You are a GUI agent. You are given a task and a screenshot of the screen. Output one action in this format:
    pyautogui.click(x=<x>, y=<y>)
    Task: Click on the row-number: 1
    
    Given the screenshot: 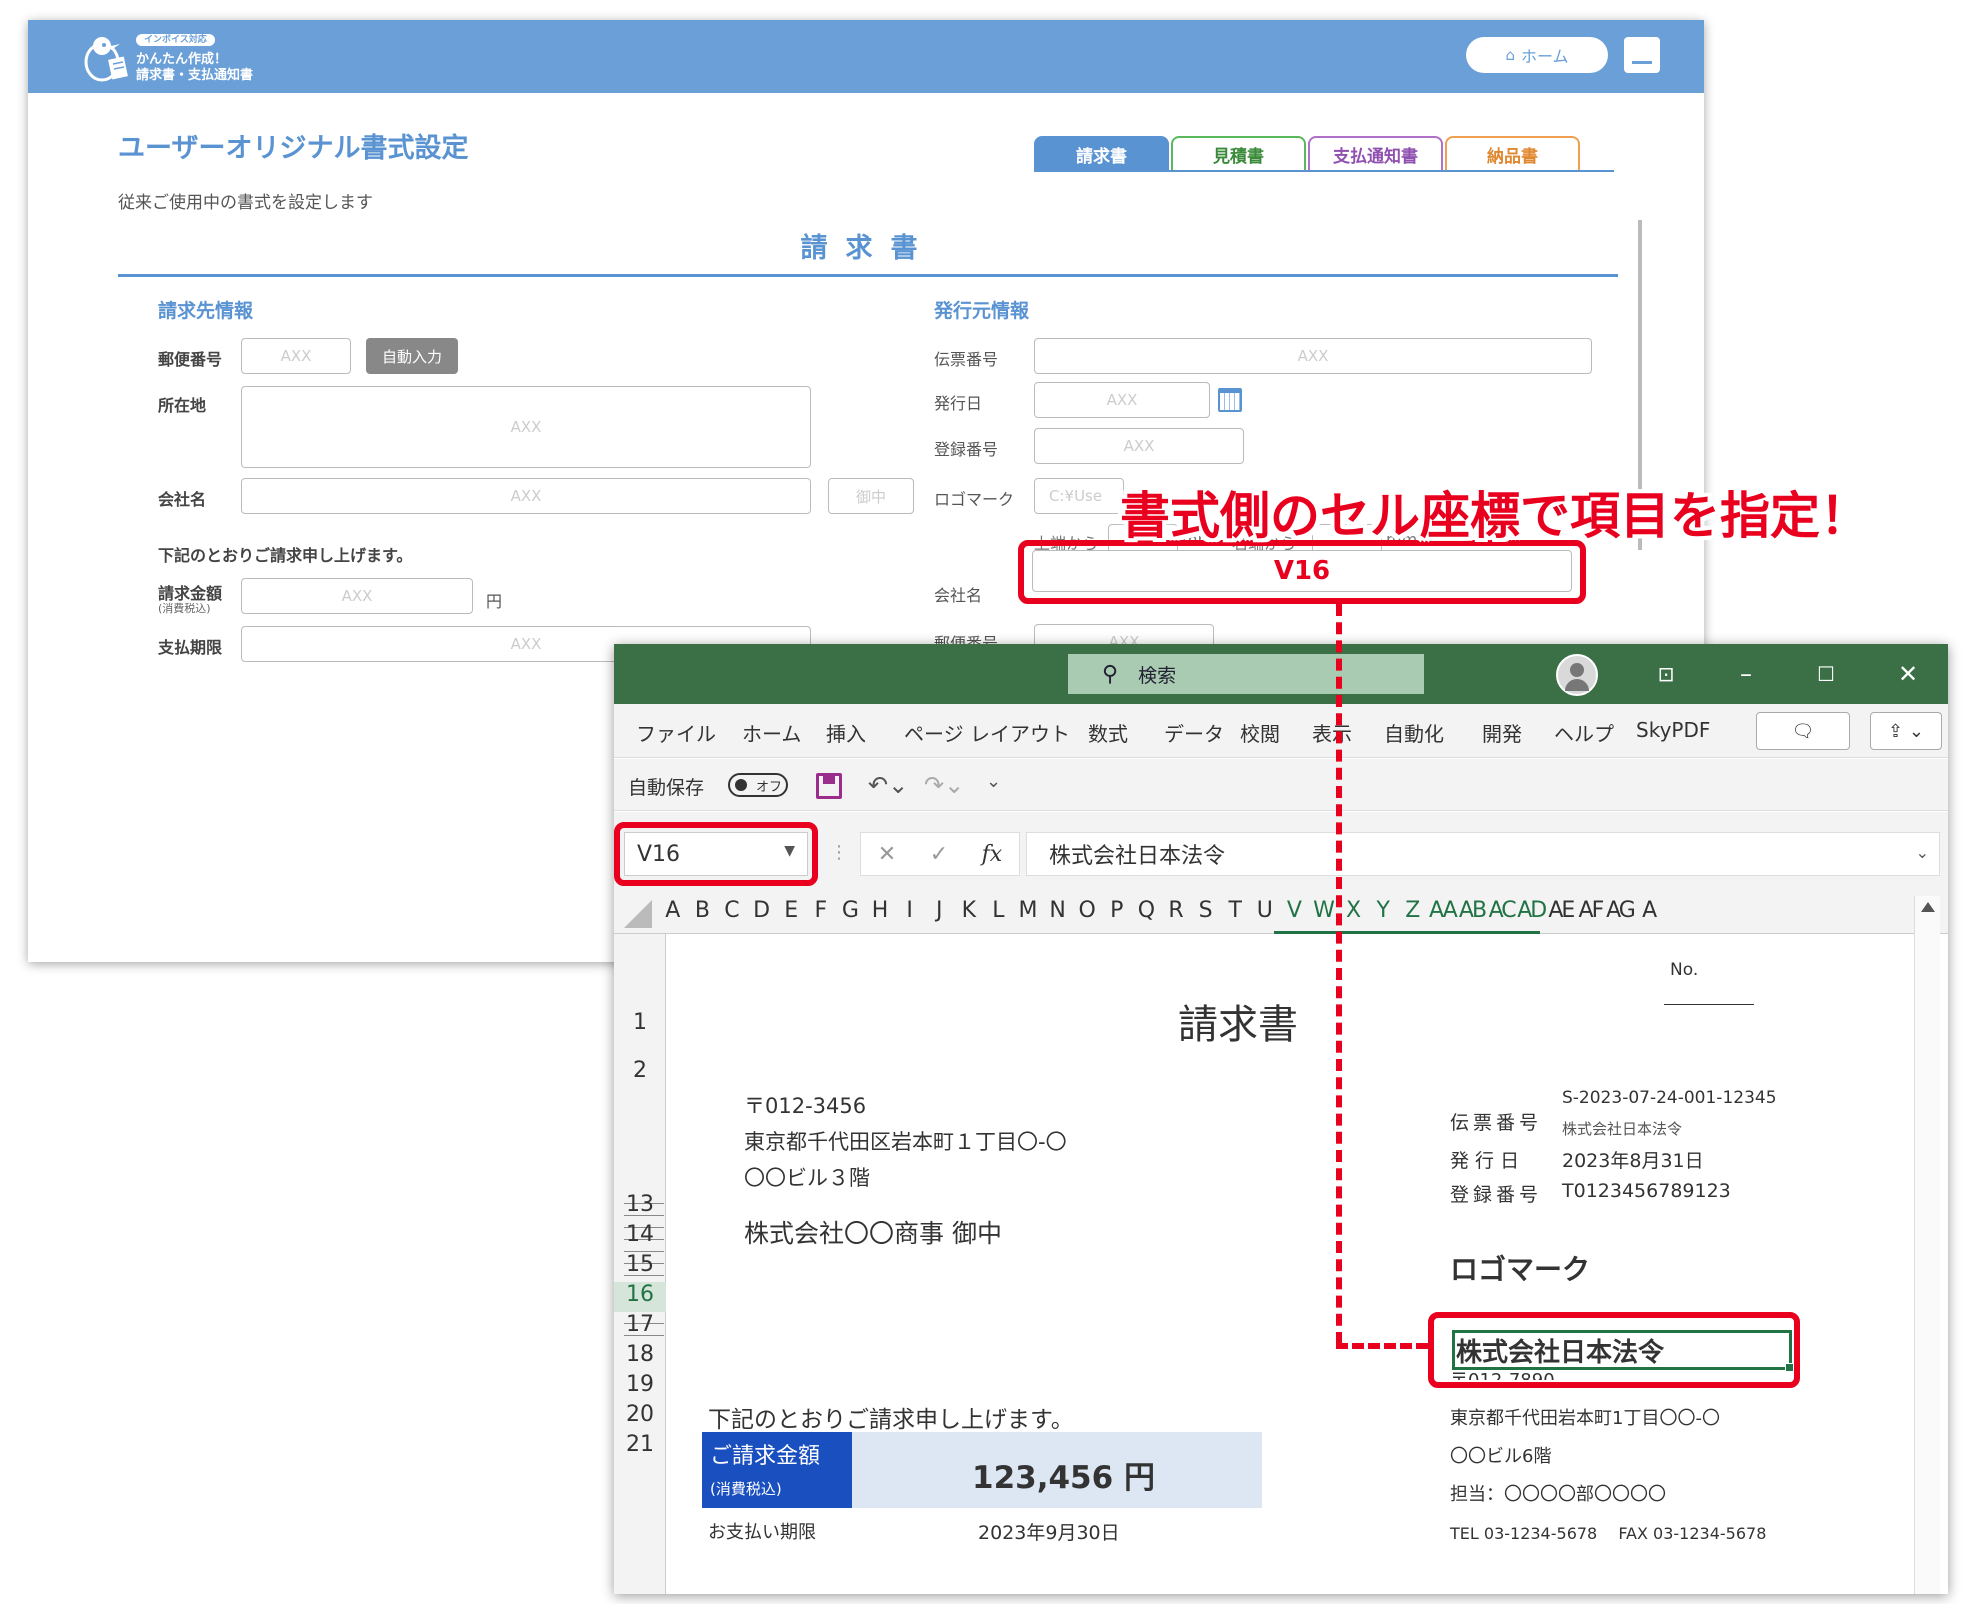 What is the action you would take?
    pyautogui.click(x=640, y=1025)
    